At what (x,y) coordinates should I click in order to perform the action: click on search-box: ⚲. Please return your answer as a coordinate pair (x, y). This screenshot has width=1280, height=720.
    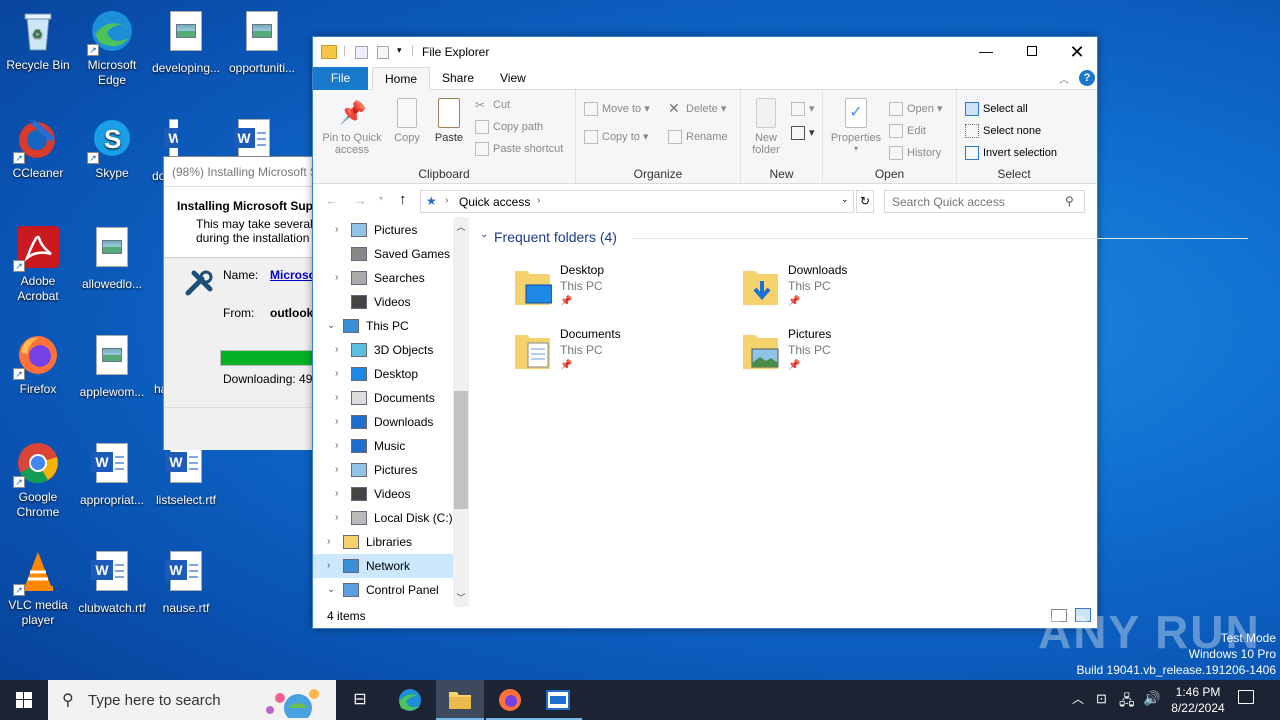
    Looking at the image, I should click on (984, 201).